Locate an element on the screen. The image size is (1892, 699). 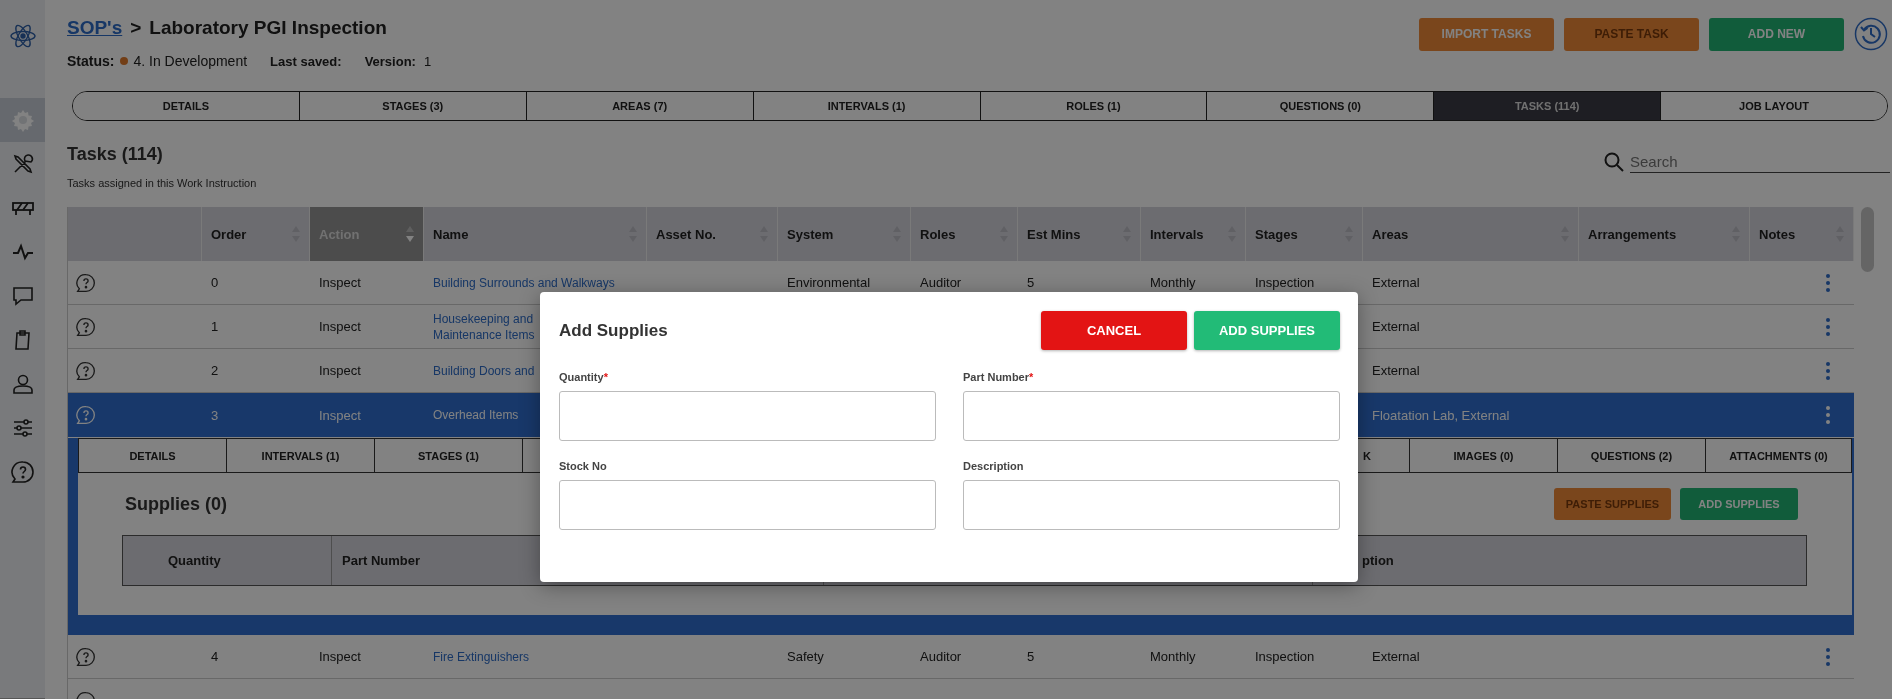
table-cell: 0 is located at coordinates (215, 282).